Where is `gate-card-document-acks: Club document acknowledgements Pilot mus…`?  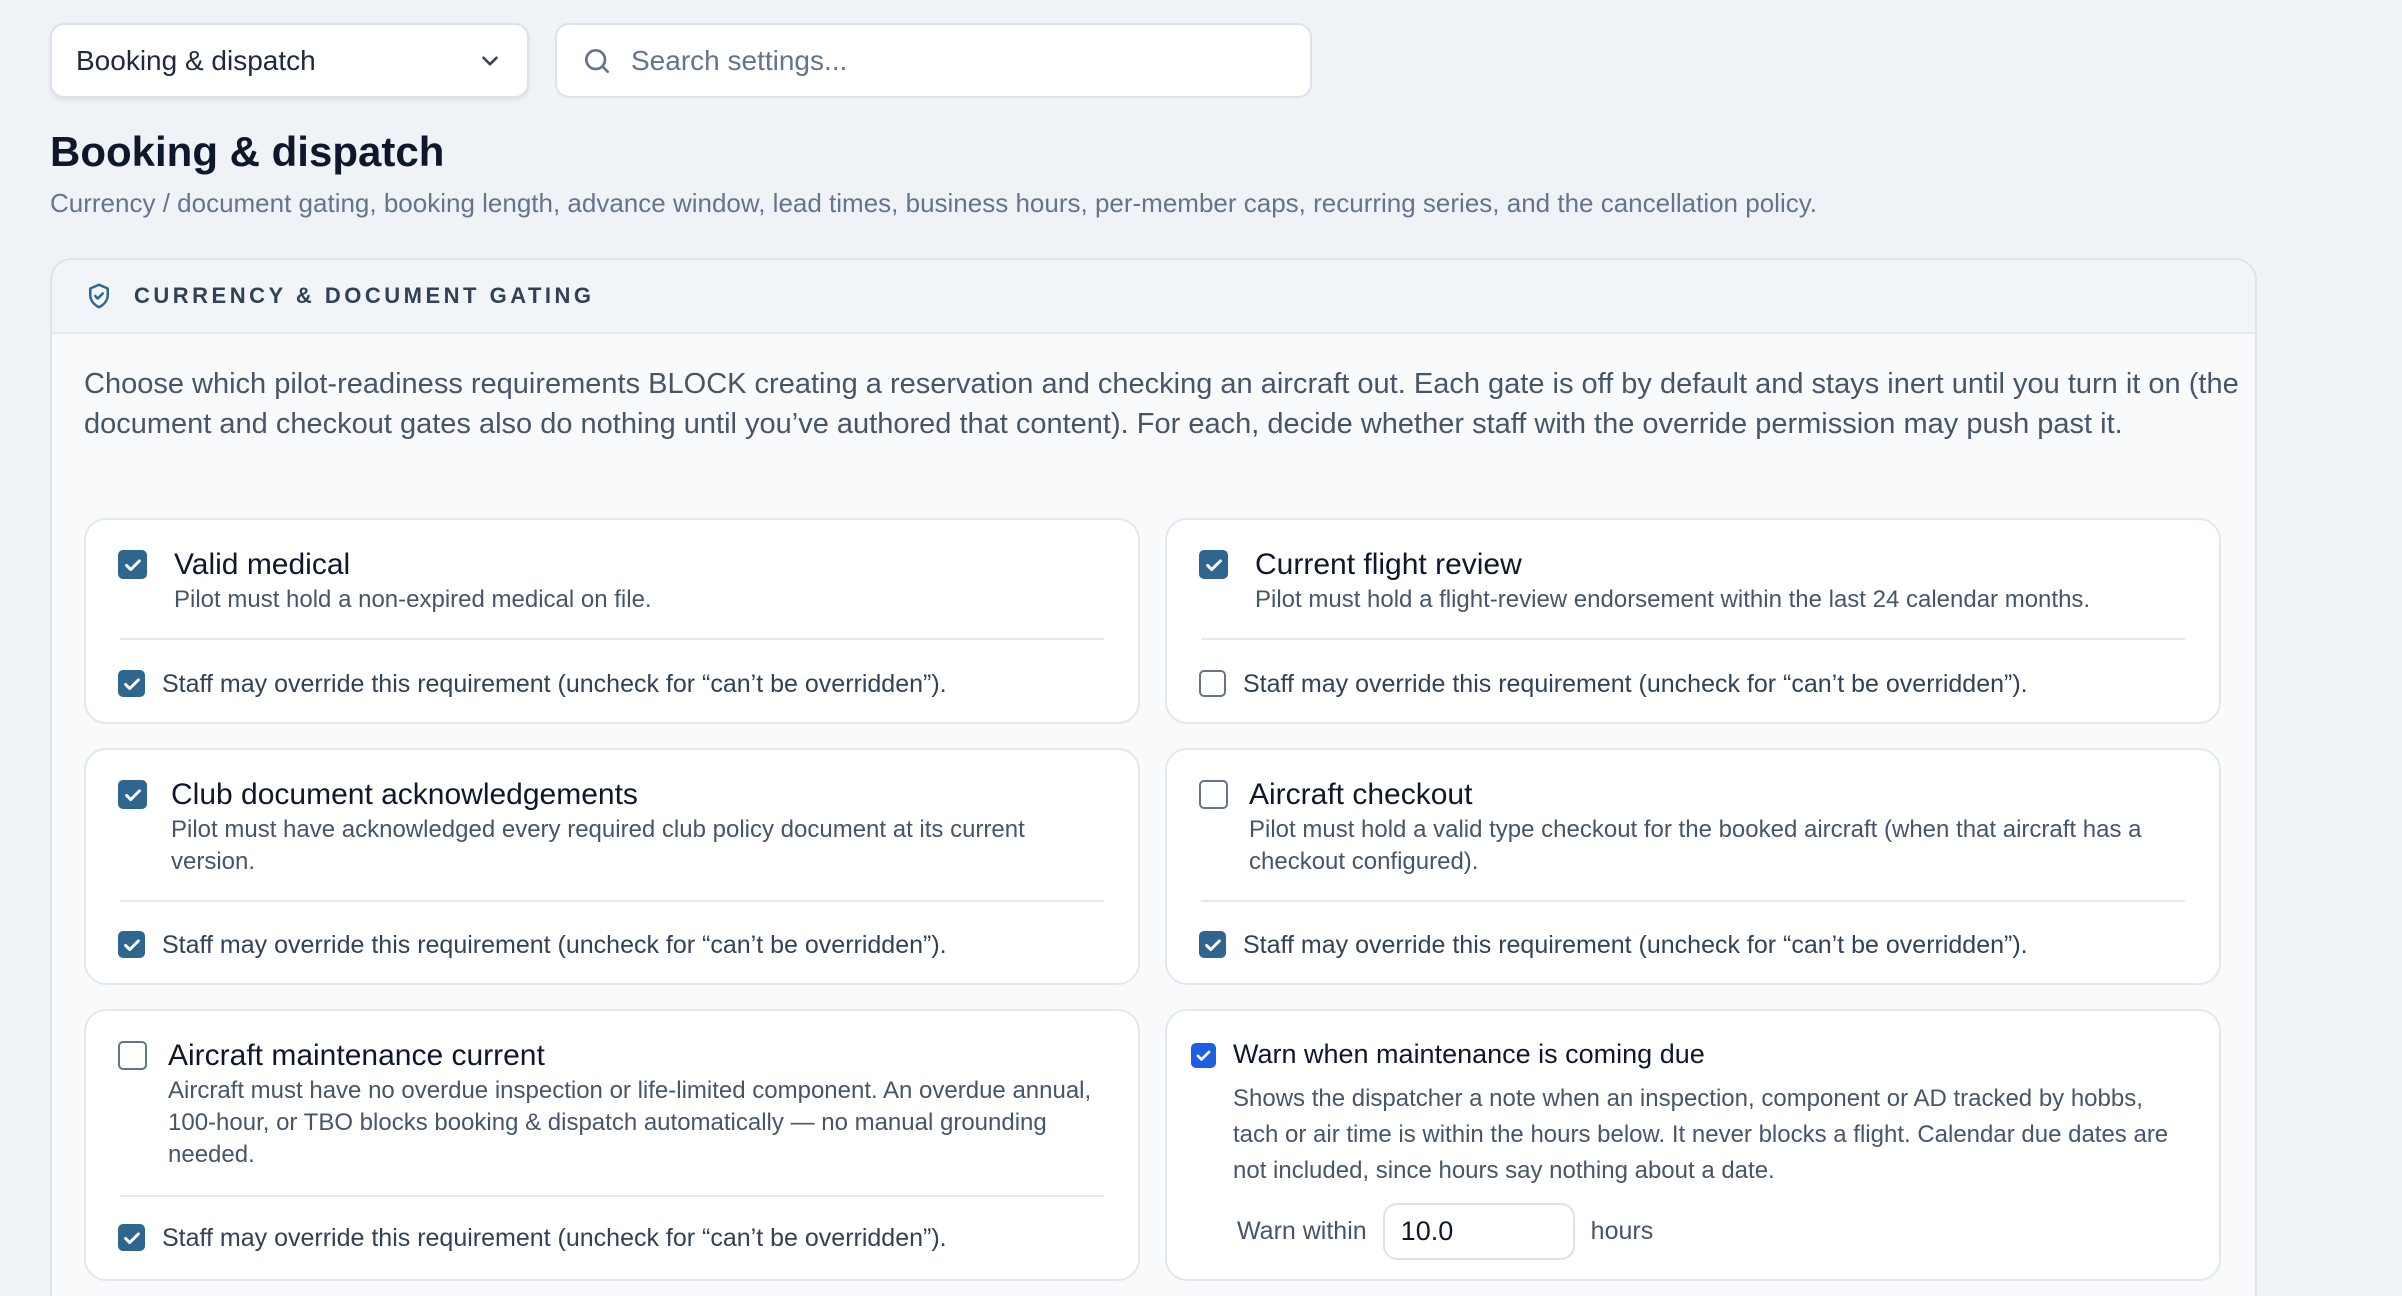
gate-card-document-acks: Club document acknowledgements Pilot mus… is located at coordinates (612, 866).